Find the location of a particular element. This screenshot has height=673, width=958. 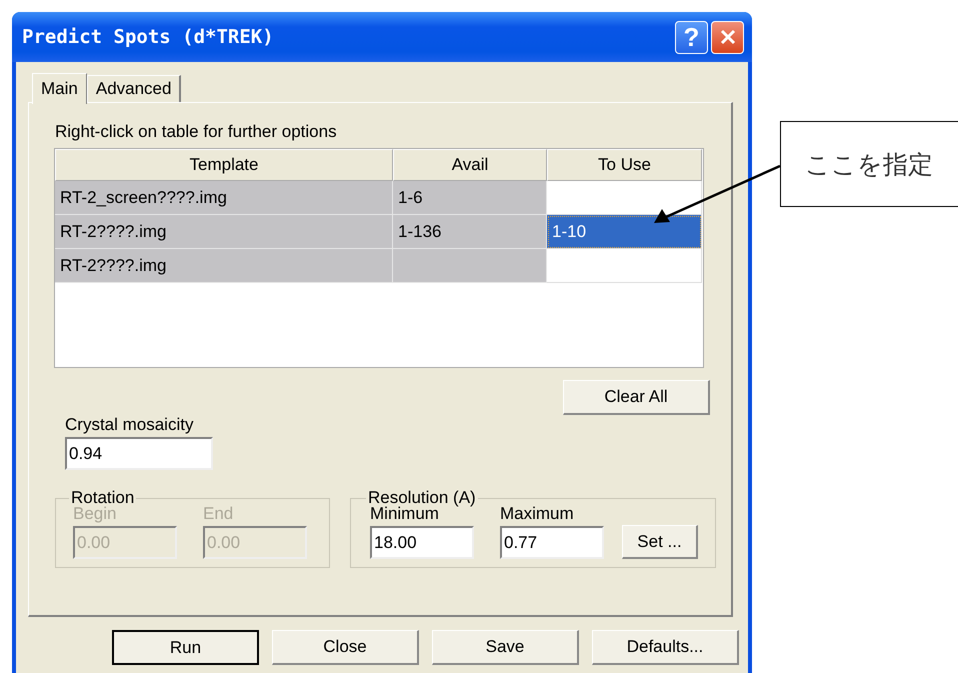

input-field: 18.00 is located at coordinates (422, 542).